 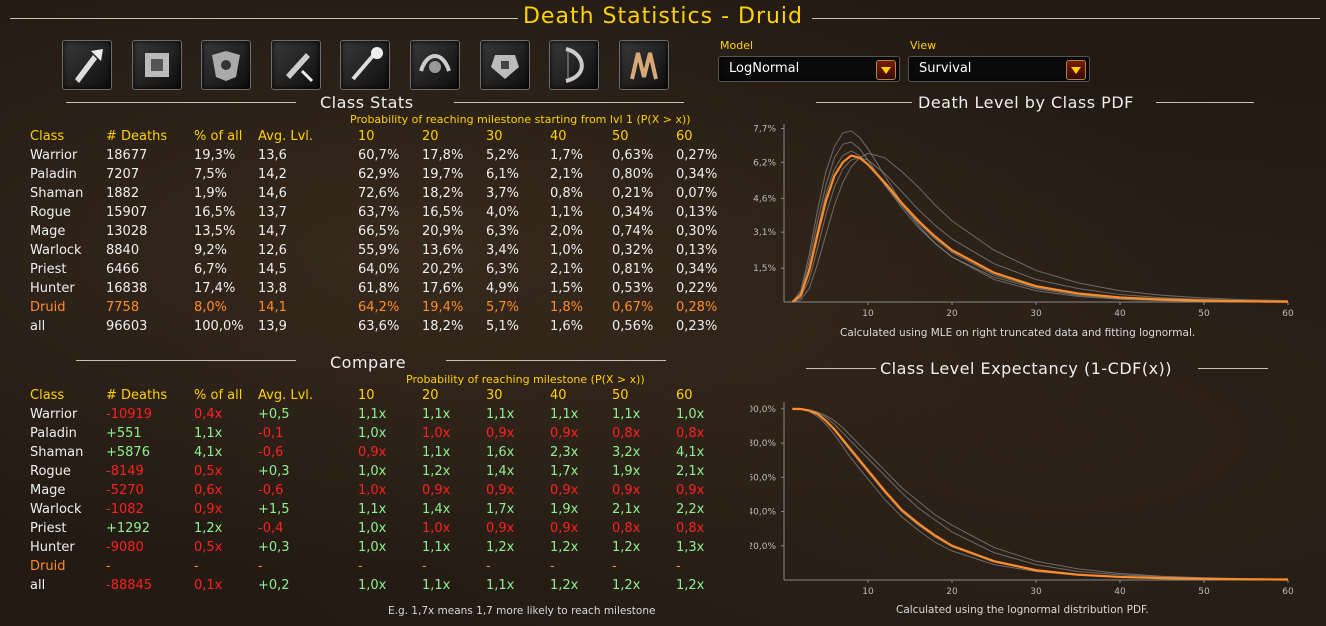 What do you see at coordinates (626, 452) in the screenshot?
I see `compare-table-cell: 3,2x` at bounding box center [626, 452].